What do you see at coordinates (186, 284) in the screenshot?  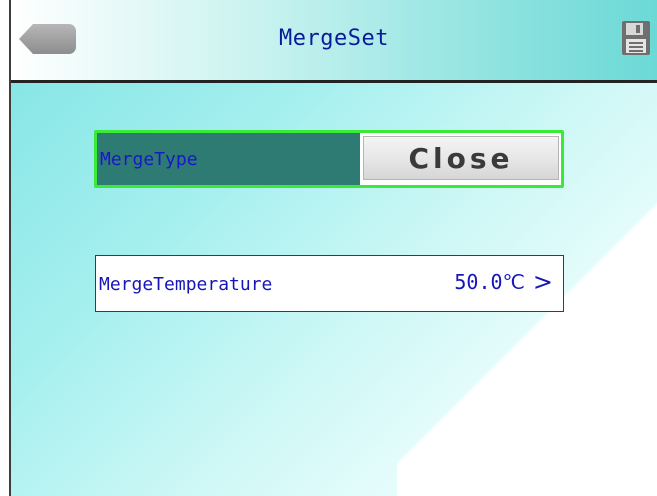 I see `merge-temperature-label: MergeTemperature` at bounding box center [186, 284].